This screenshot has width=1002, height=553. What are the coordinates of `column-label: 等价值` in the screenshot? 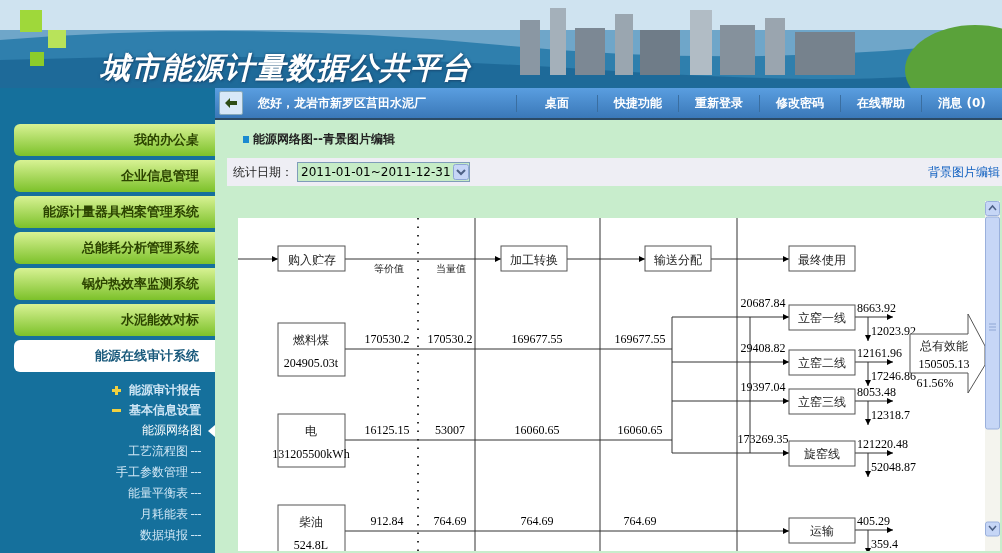 It's located at (389, 268).